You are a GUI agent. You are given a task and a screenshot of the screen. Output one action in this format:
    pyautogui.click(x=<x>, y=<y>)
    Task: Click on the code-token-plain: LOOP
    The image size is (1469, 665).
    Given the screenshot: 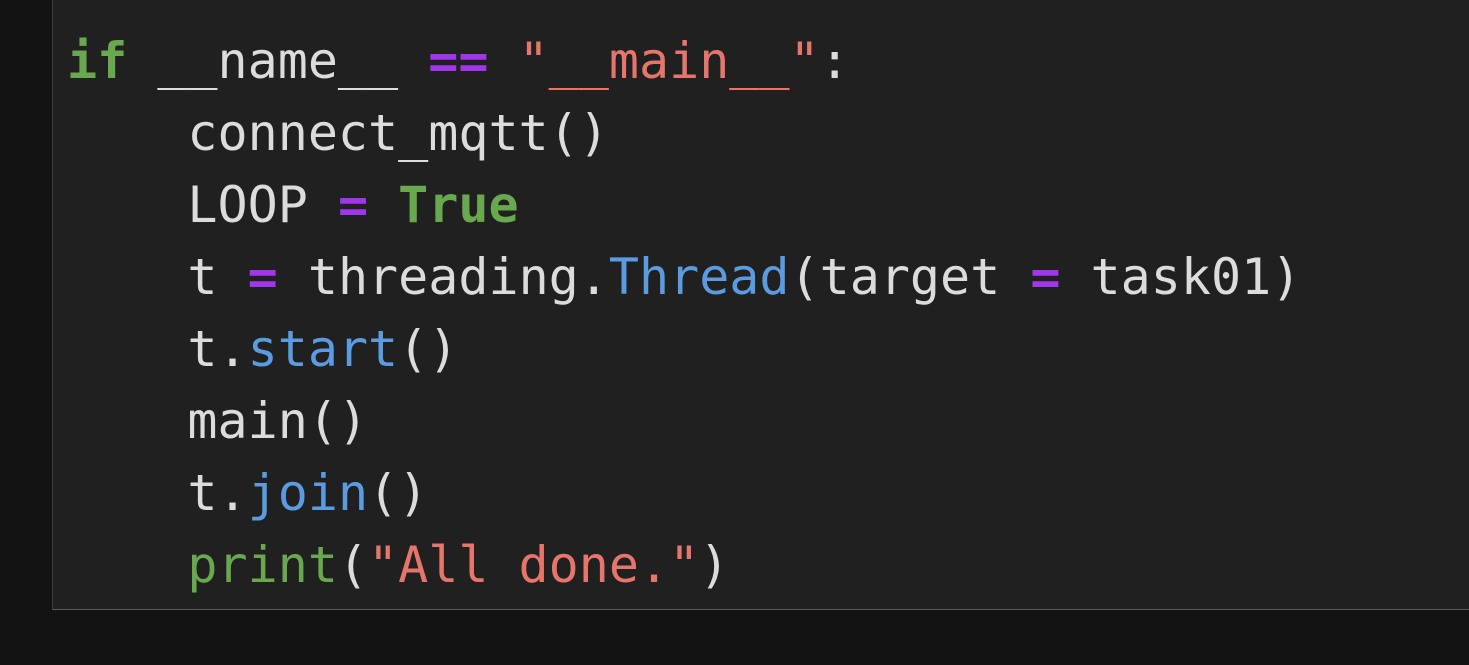 What is the action you would take?
    pyautogui.click(x=262, y=205)
    